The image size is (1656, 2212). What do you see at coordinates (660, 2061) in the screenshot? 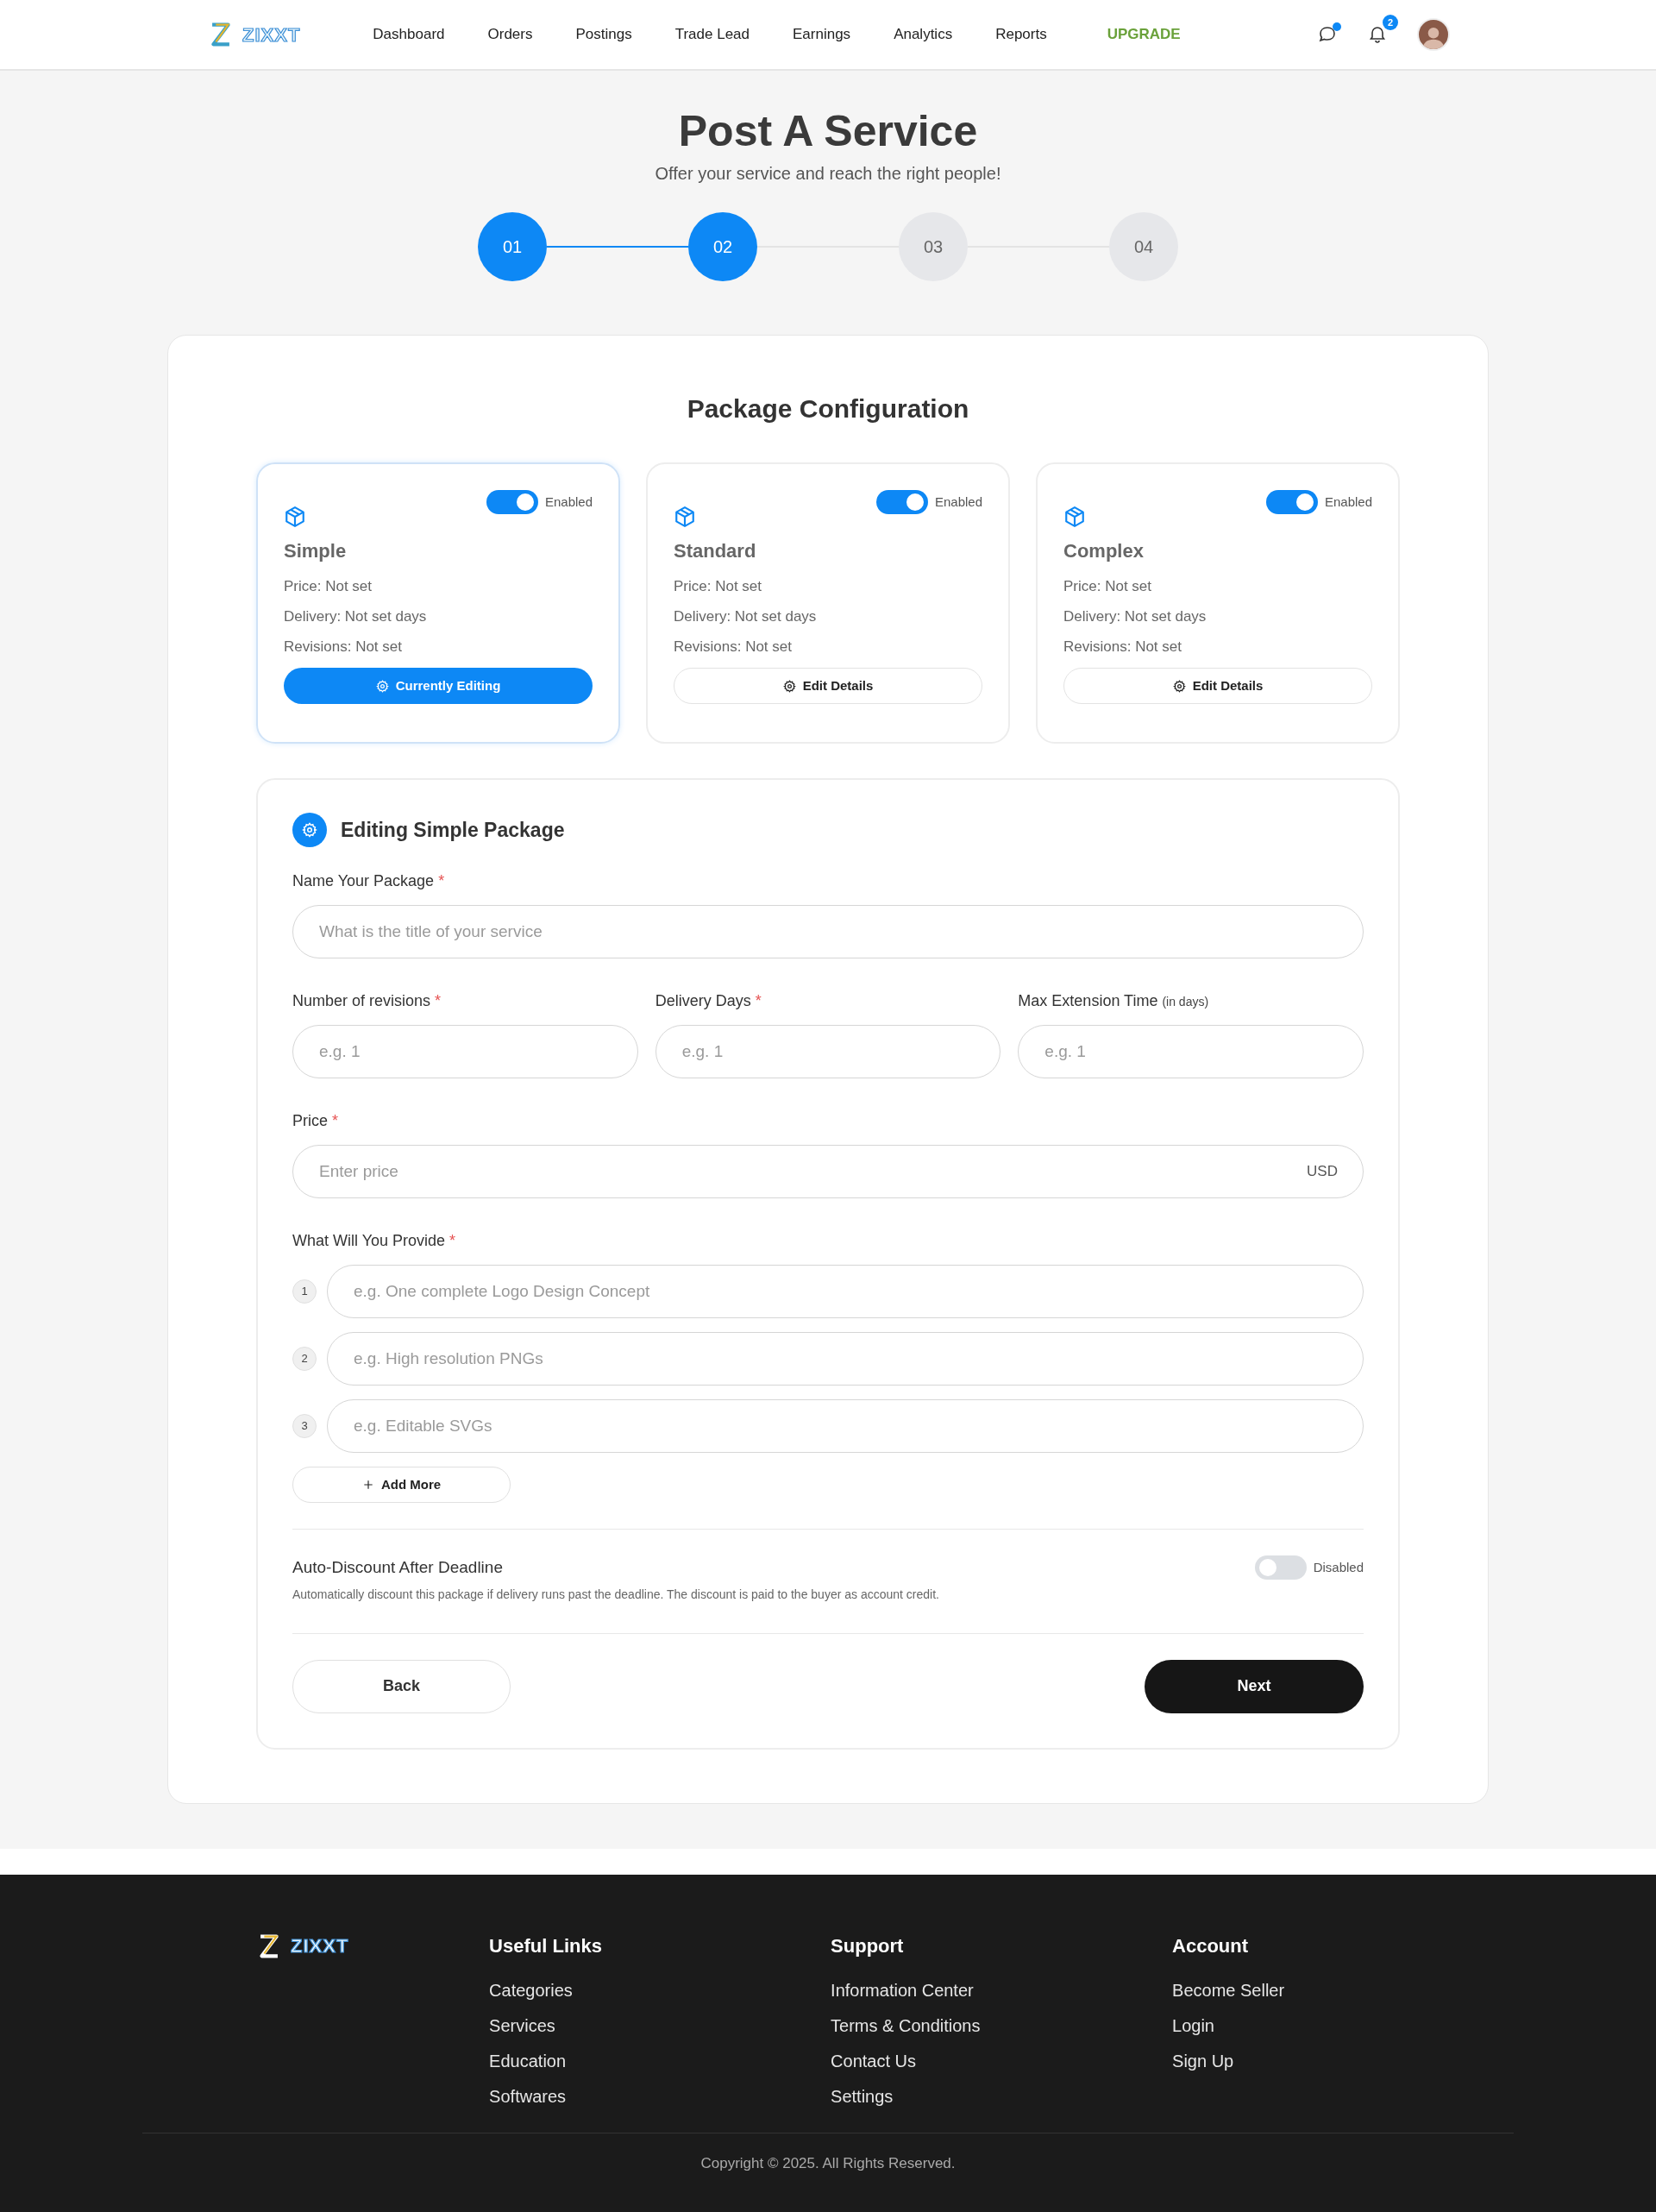
I see `footer-link: Education` at bounding box center [660, 2061].